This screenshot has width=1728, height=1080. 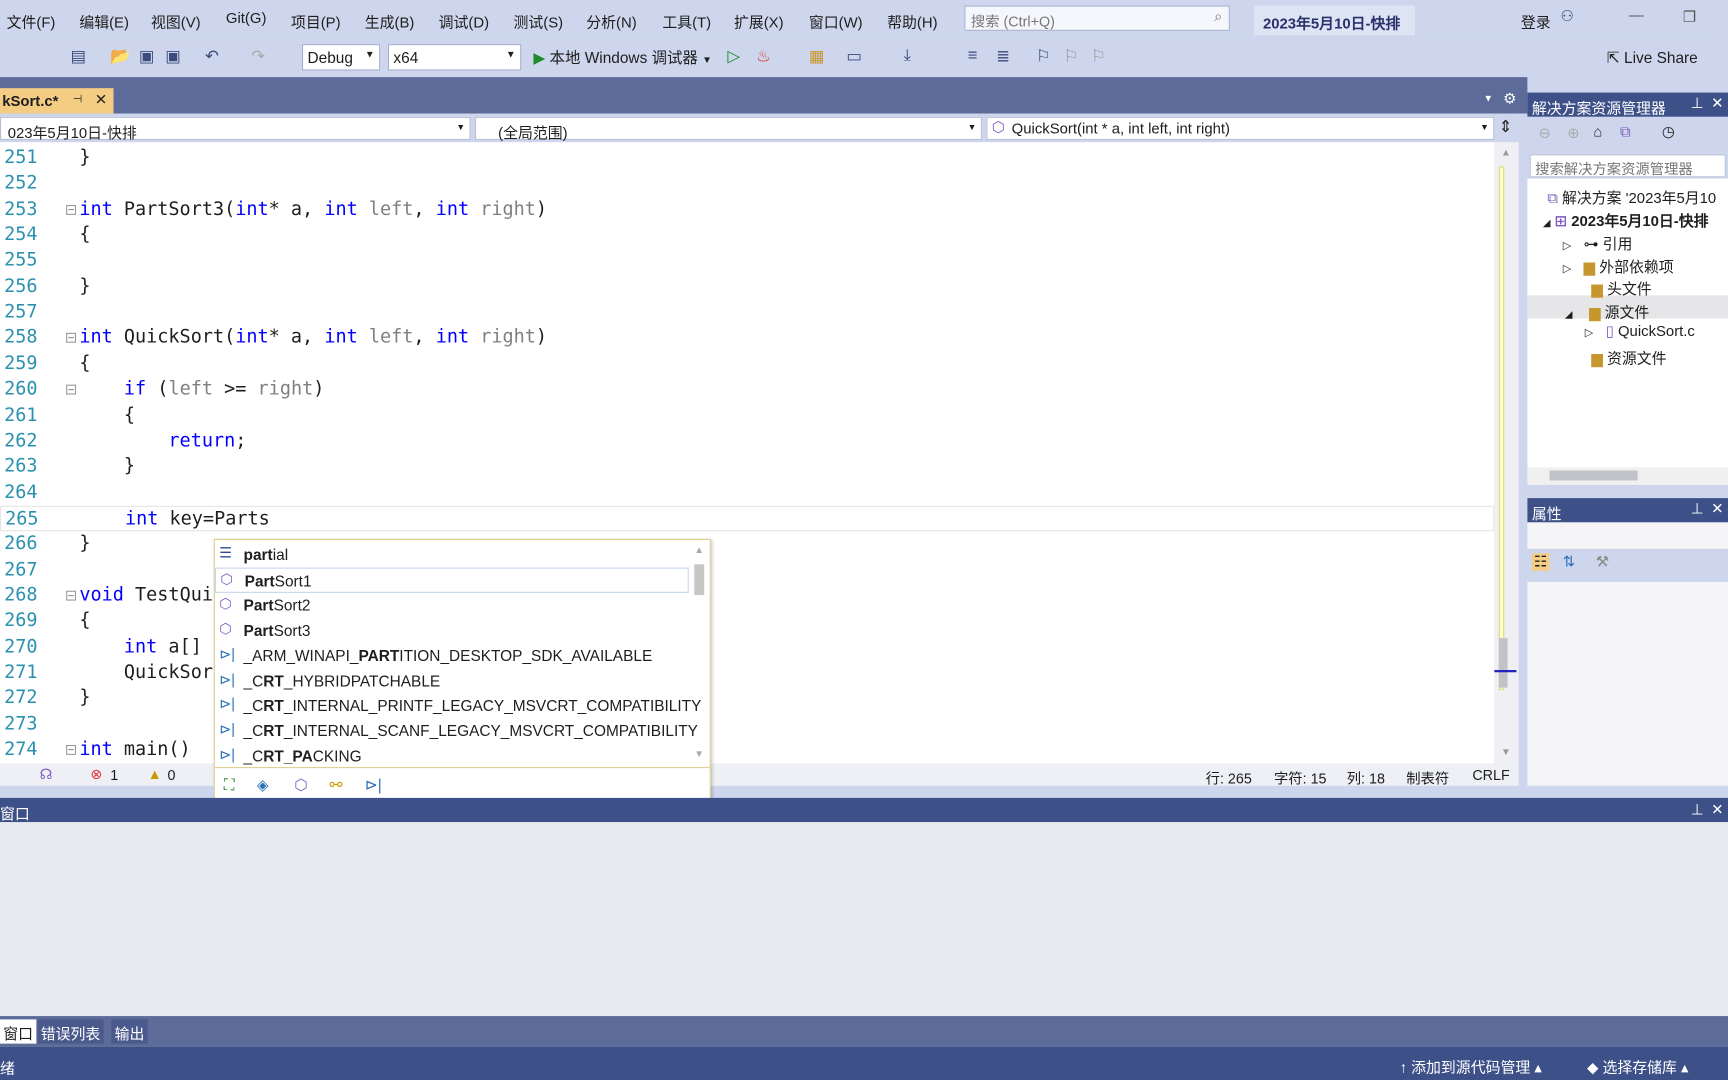 I want to click on step-icon: ⤓, so click(x=907, y=55).